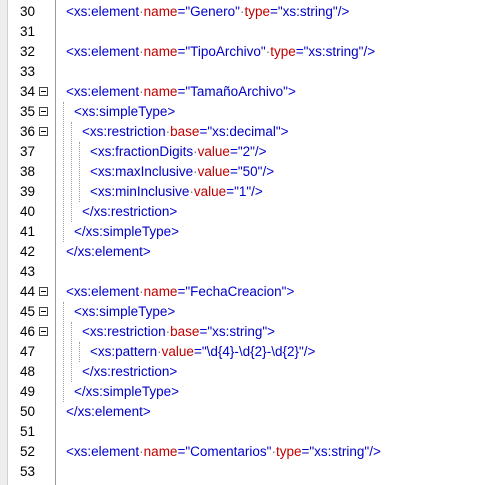 Image resolution: width=486 pixels, height=485 pixels. I want to click on code-text: <xs:restriction·base="xs:decimal">, so click(185, 132).